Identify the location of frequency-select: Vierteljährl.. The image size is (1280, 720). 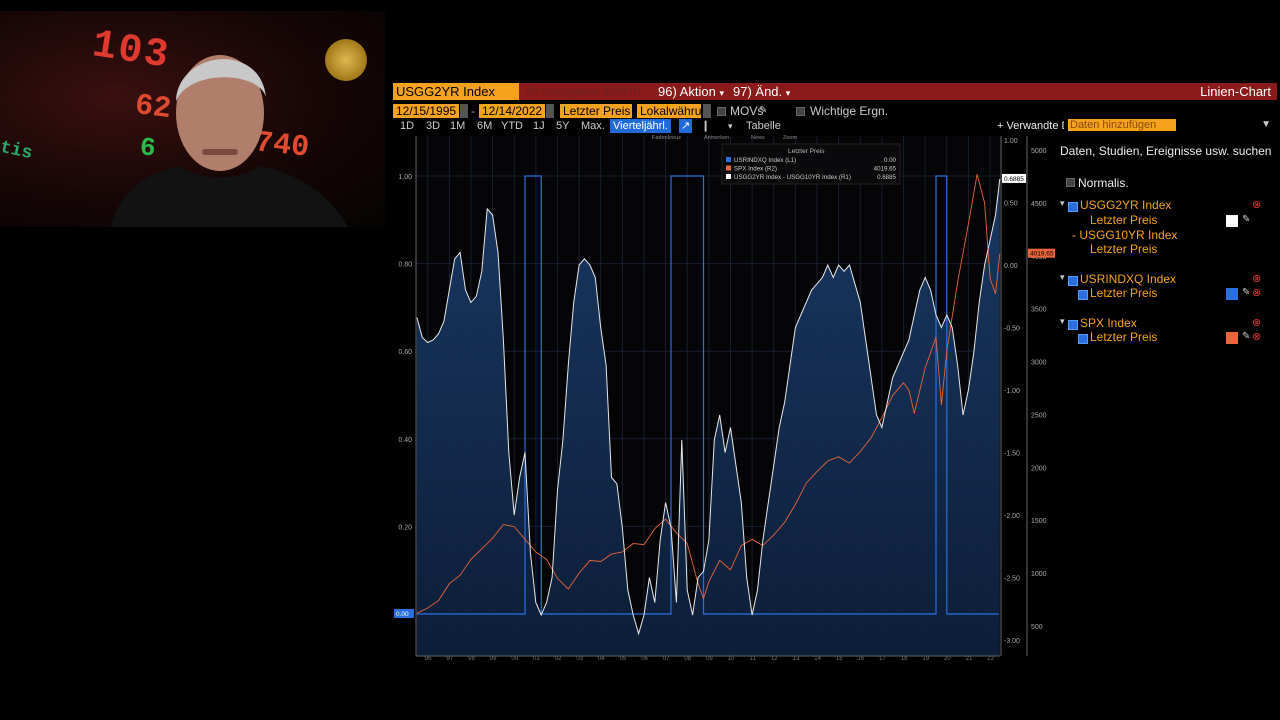
(640, 126).